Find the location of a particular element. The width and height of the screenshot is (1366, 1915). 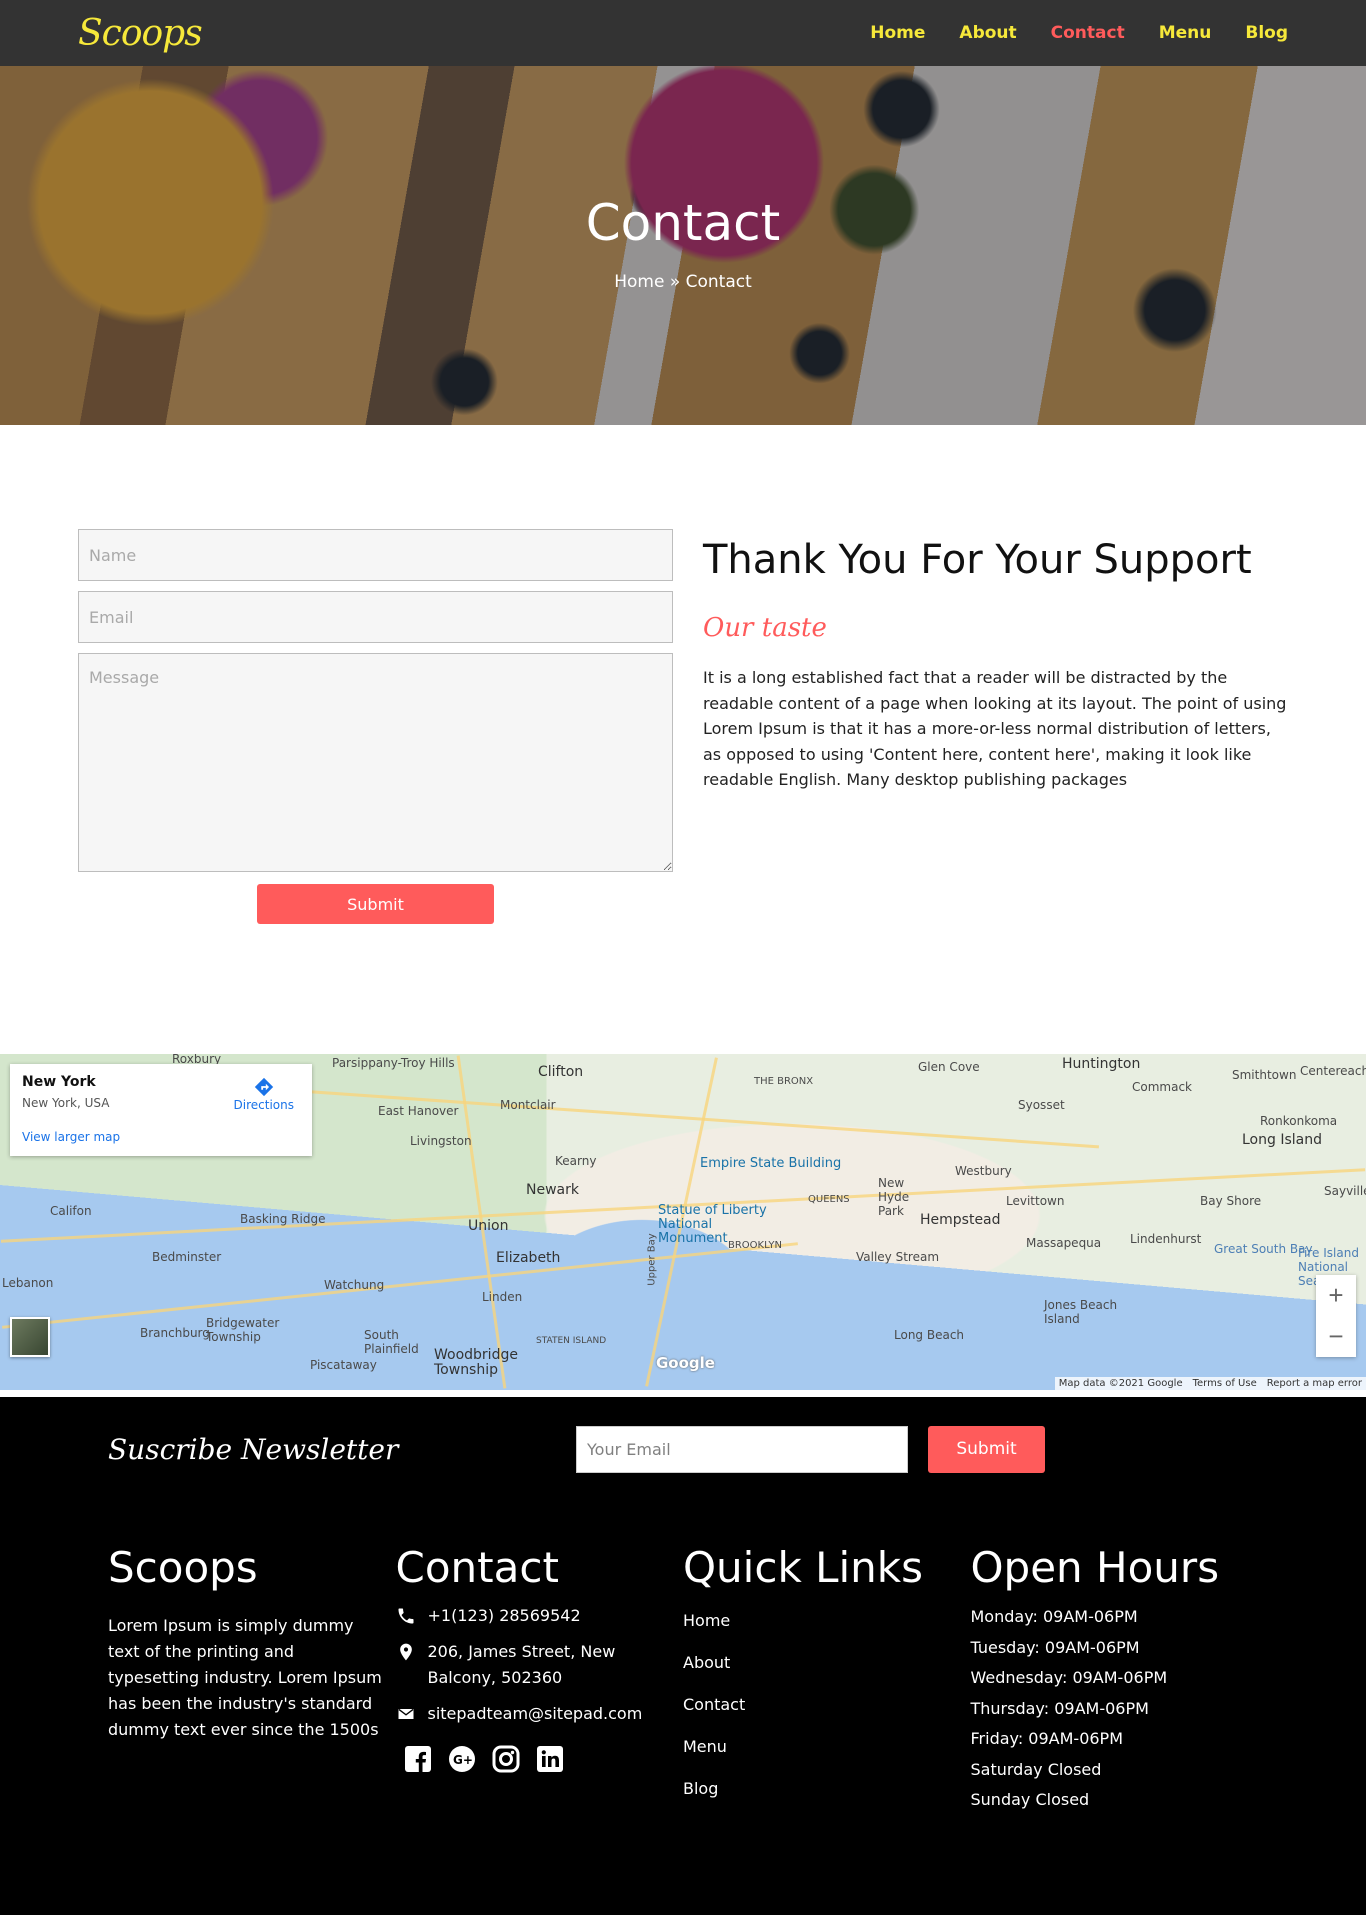

phone-icon is located at coordinates (405, 1616).